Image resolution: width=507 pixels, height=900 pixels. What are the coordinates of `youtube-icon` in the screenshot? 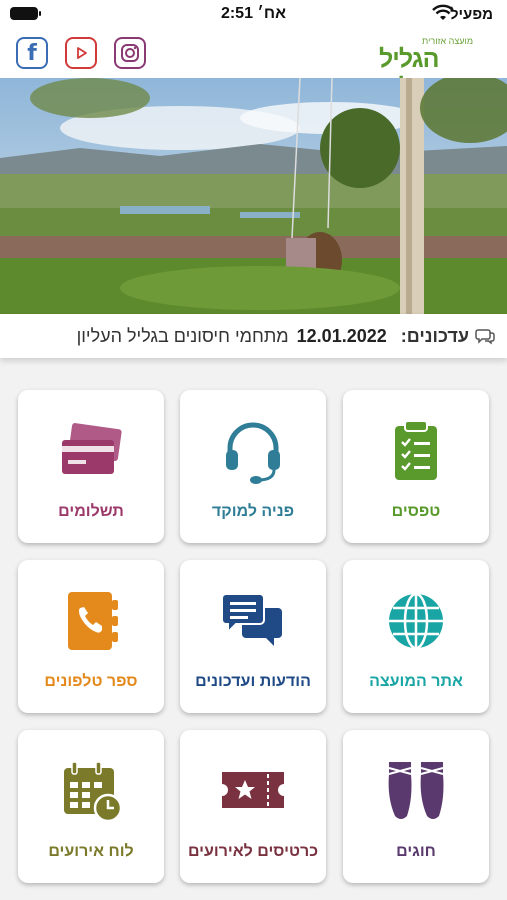 It's located at (81, 53).